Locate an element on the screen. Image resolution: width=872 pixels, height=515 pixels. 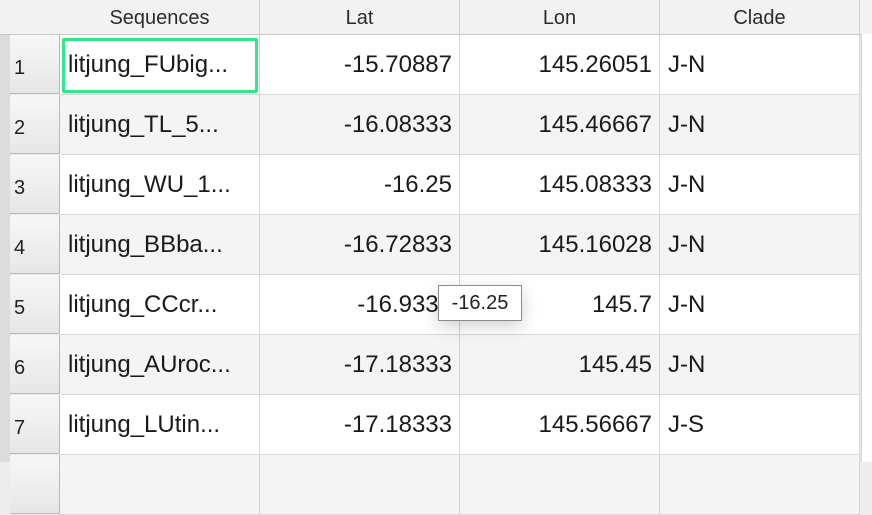
row-number: 7 is located at coordinates (35, 424).